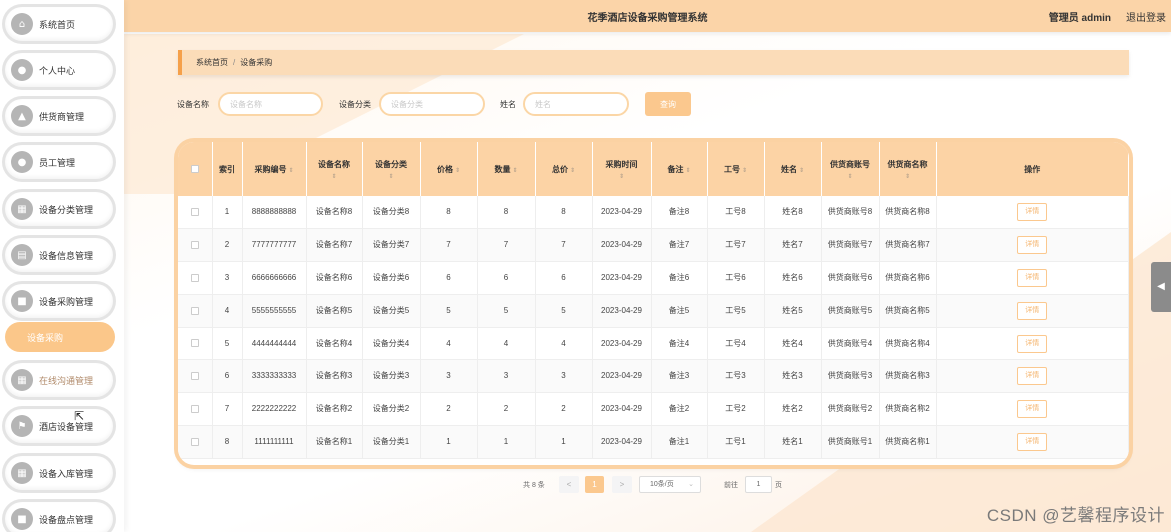  Describe the element at coordinates (193, 104) in the screenshot. I see `search-label-device-name: 设备名称` at that location.